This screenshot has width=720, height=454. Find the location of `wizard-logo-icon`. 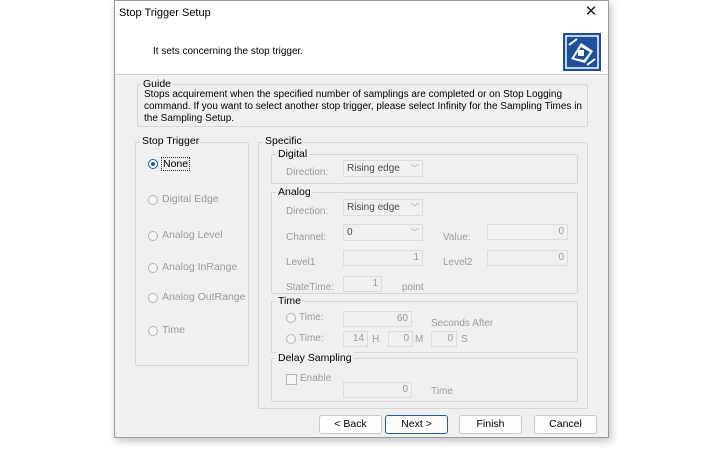

wizard-logo-icon is located at coordinates (582, 52).